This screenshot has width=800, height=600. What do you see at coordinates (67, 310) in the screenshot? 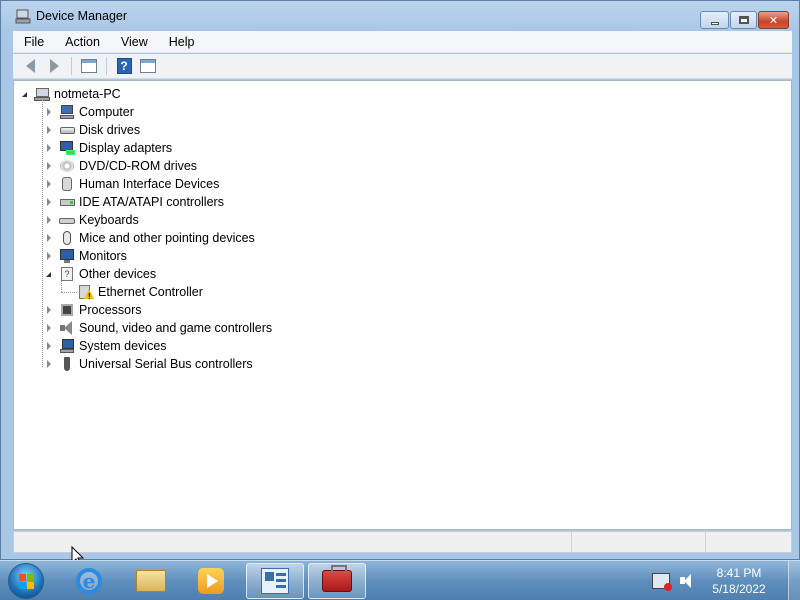
I see `processor-icon` at bounding box center [67, 310].